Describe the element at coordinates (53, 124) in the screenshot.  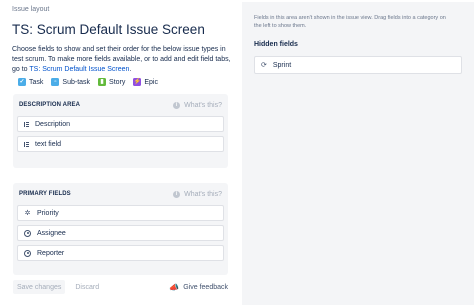
I see `field-label: Description` at that location.